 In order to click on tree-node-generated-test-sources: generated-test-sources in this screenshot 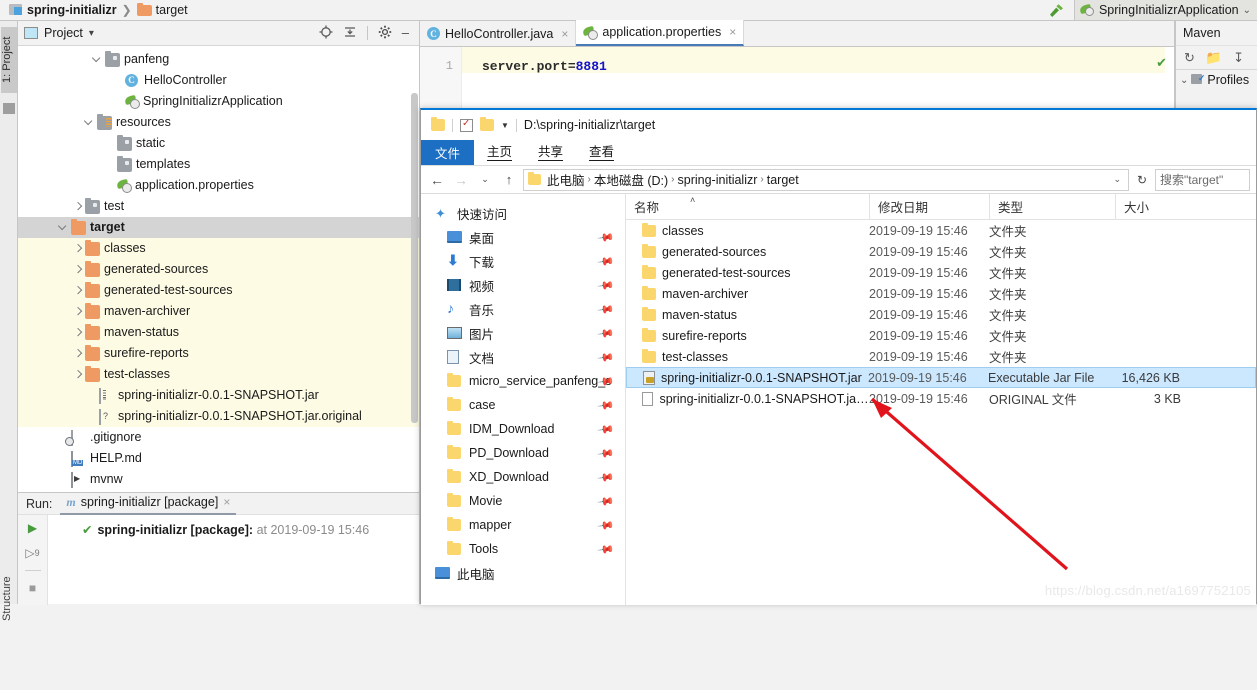, I will do `click(218, 290)`.